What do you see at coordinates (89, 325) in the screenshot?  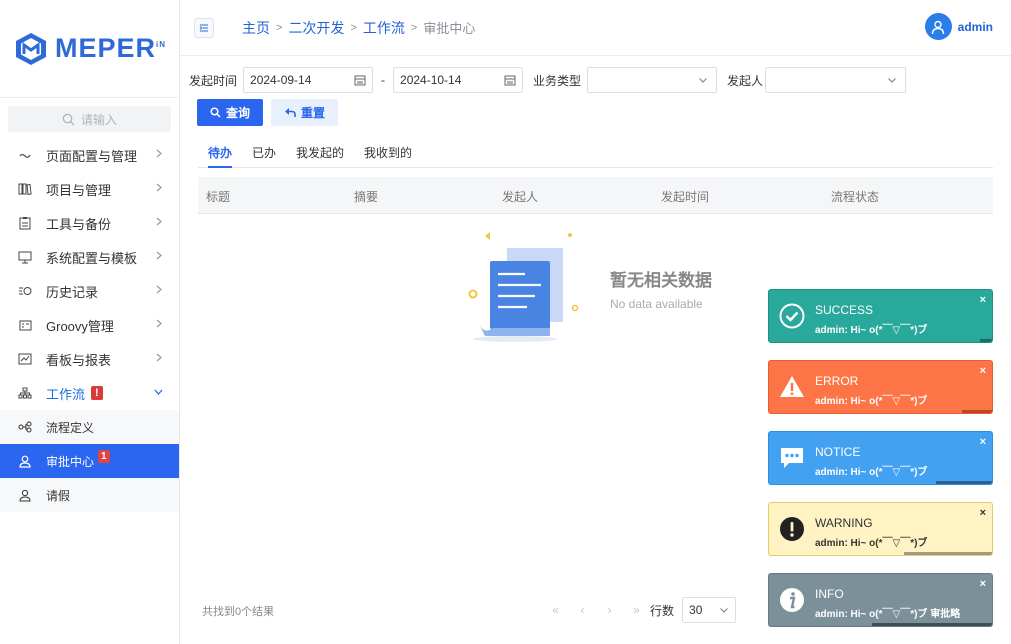 I see `sidebar-item-groovy: Groovy管理` at bounding box center [89, 325].